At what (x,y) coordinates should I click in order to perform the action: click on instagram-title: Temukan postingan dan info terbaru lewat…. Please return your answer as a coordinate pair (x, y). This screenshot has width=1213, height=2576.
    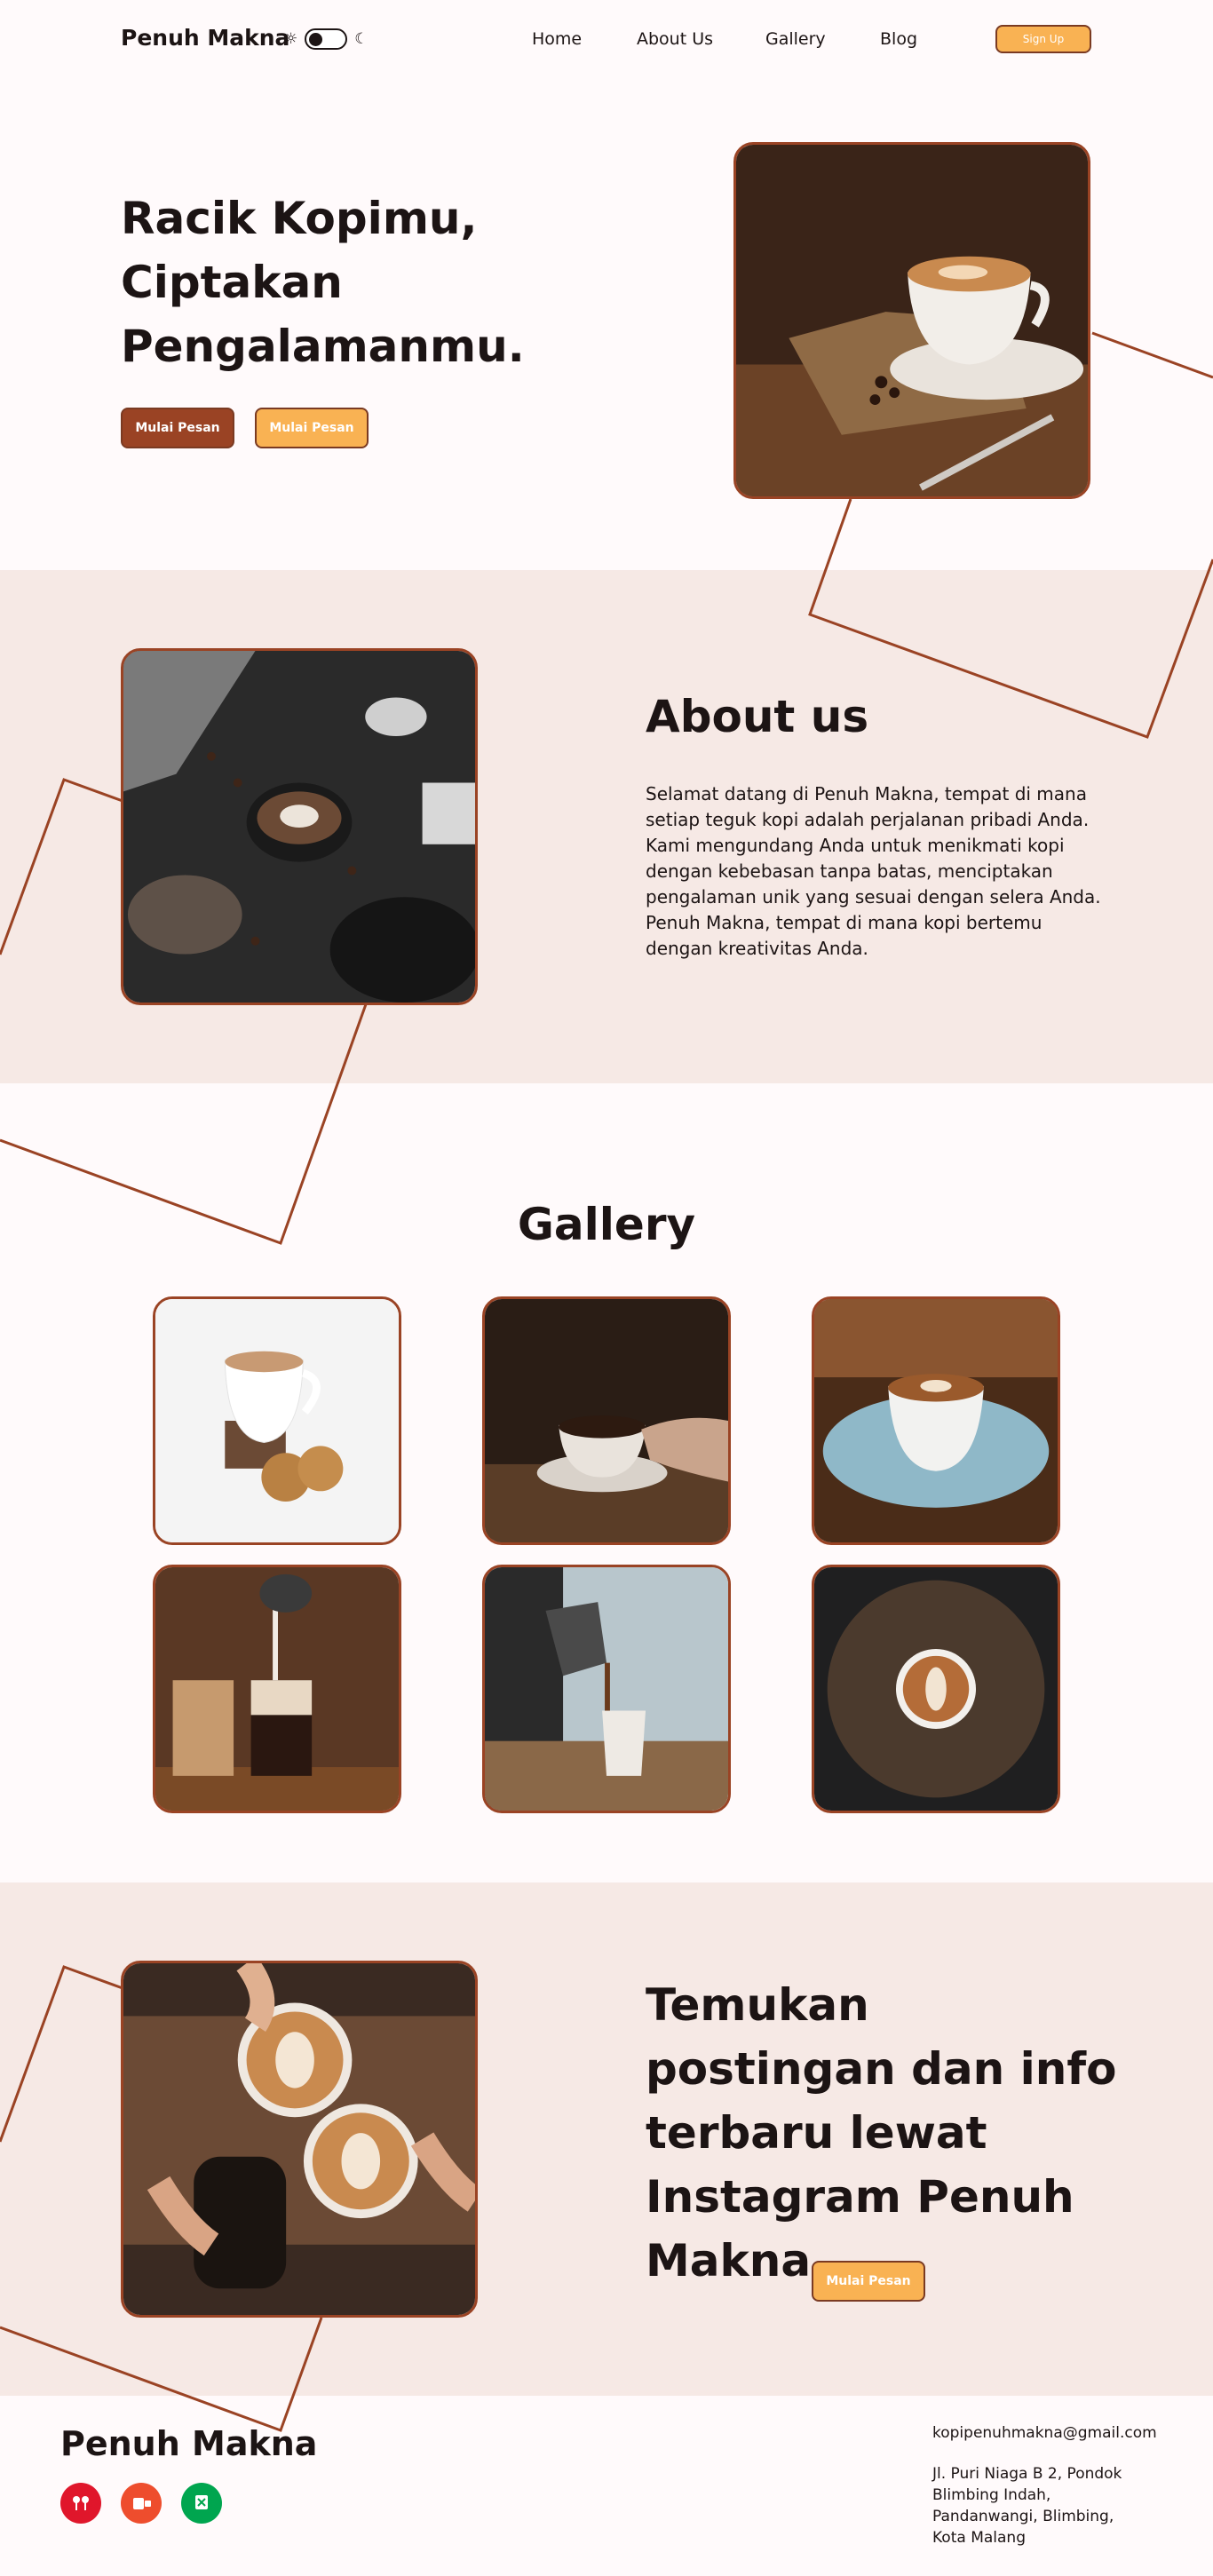
    Looking at the image, I should click on (881, 2133).